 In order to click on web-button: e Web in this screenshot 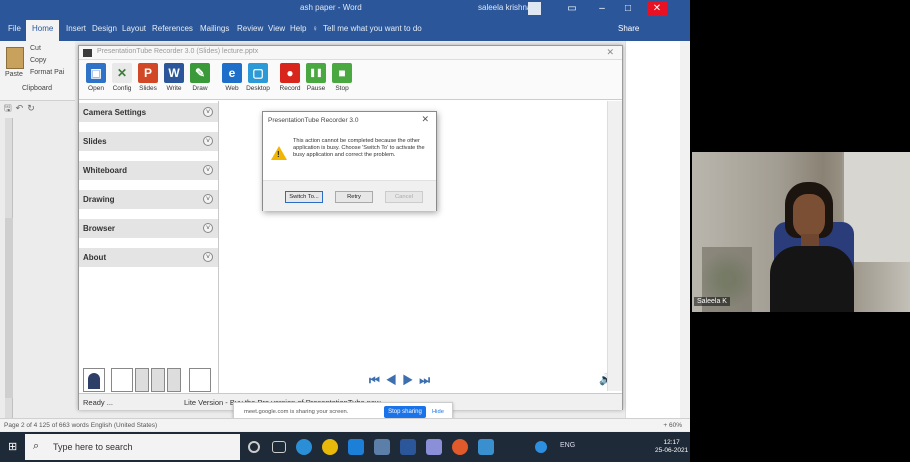, I will do `click(232, 80)`.